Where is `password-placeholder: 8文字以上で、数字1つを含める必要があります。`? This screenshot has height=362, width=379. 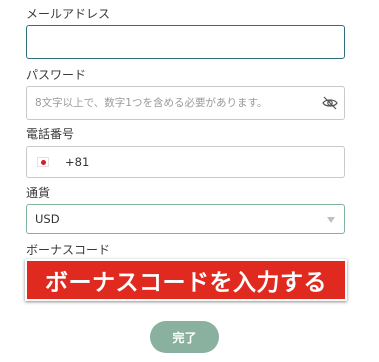 password-placeholder: 8文字以上で、数字1つを含める必要があります。 is located at coordinates (151, 103).